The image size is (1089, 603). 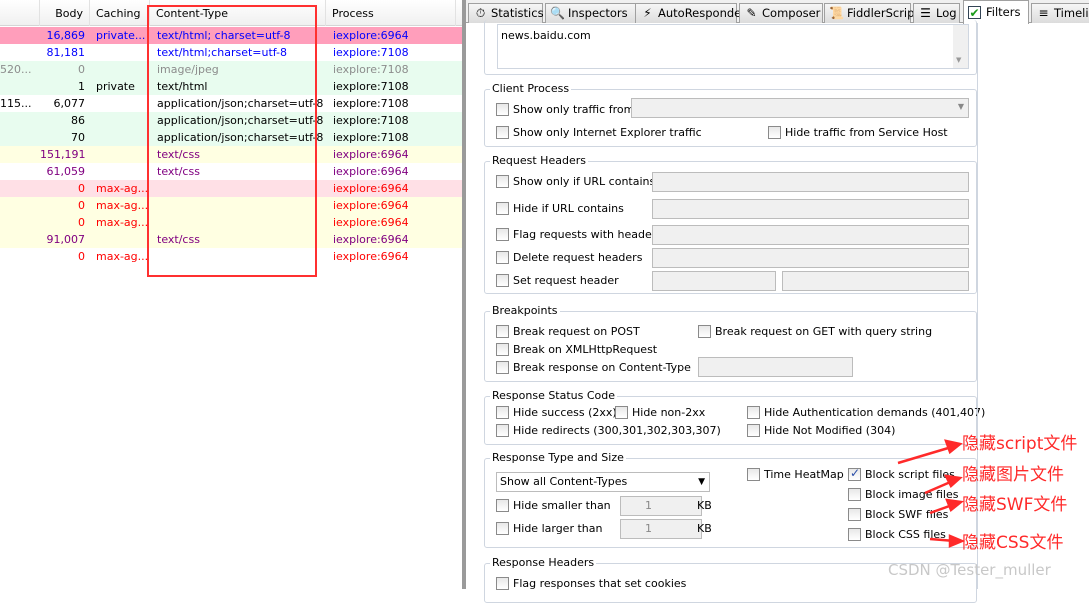 I want to click on annotation-swf: 隐藏SWF文件, so click(x=1015, y=505).